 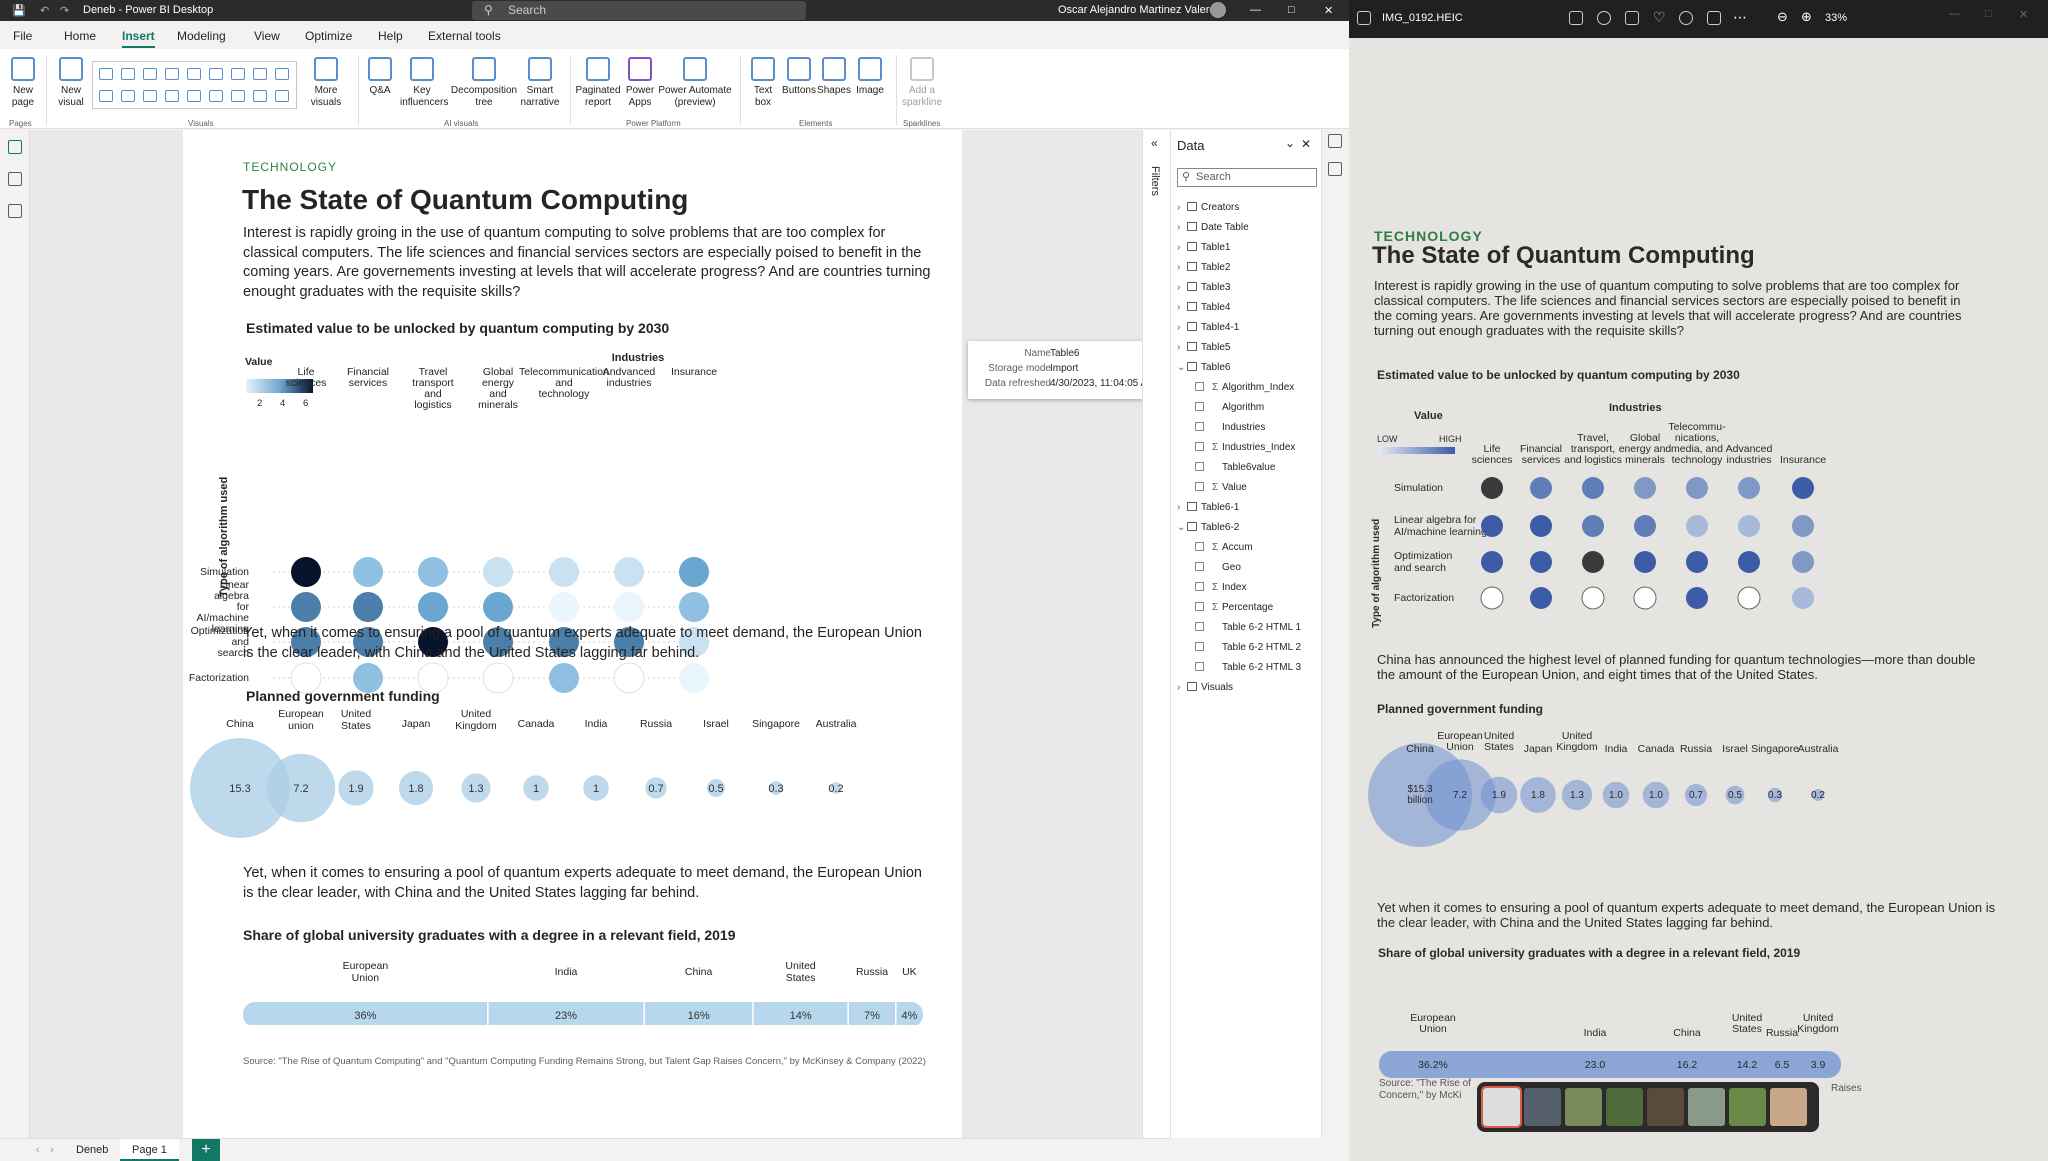 I want to click on data-table-table4-1: › Table4-1, so click(x=1208, y=327).